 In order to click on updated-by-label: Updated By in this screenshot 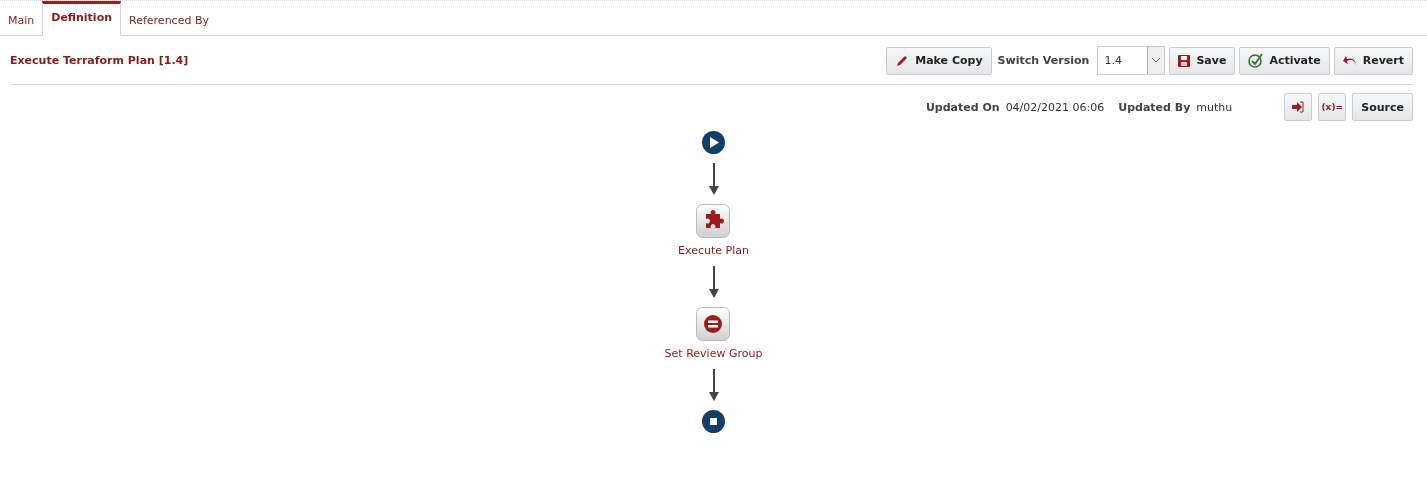, I will do `click(1154, 107)`.